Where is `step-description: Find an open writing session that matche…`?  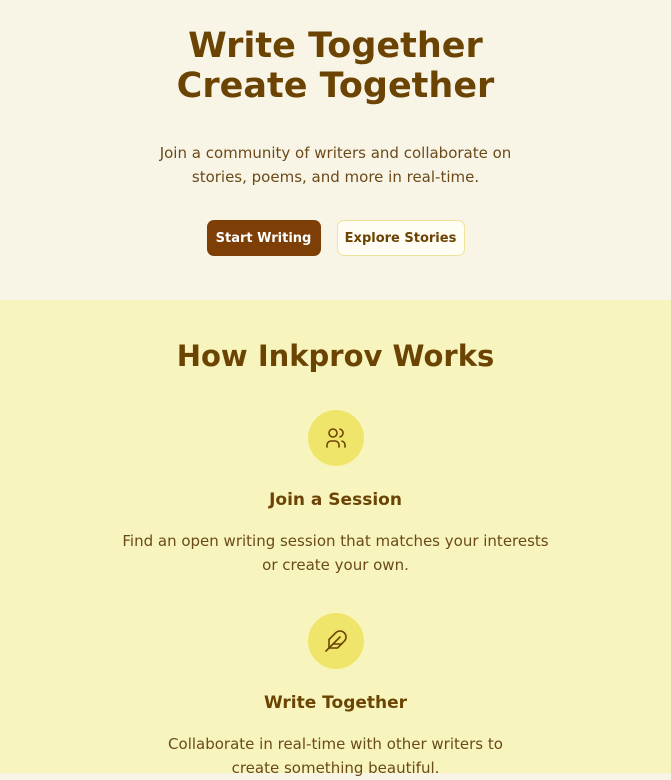 step-description: Find an open writing session that matche… is located at coordinates (335, 553).